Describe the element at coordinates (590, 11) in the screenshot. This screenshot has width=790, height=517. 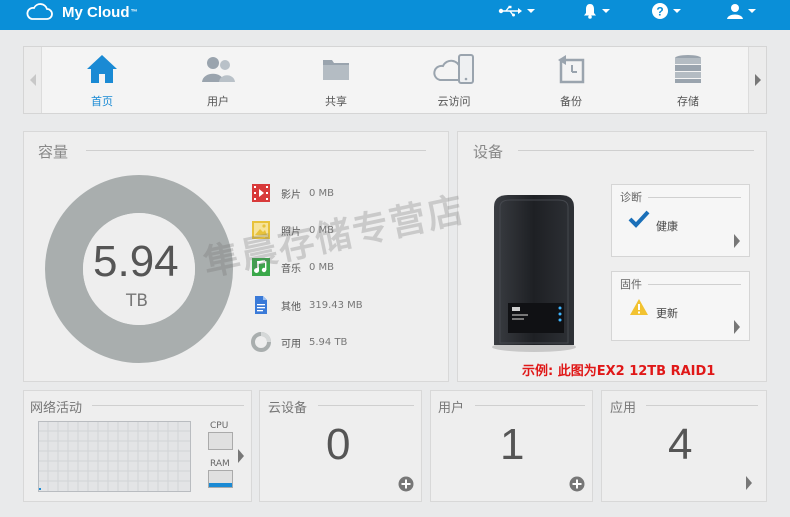
I see `bell-icon` at that location.